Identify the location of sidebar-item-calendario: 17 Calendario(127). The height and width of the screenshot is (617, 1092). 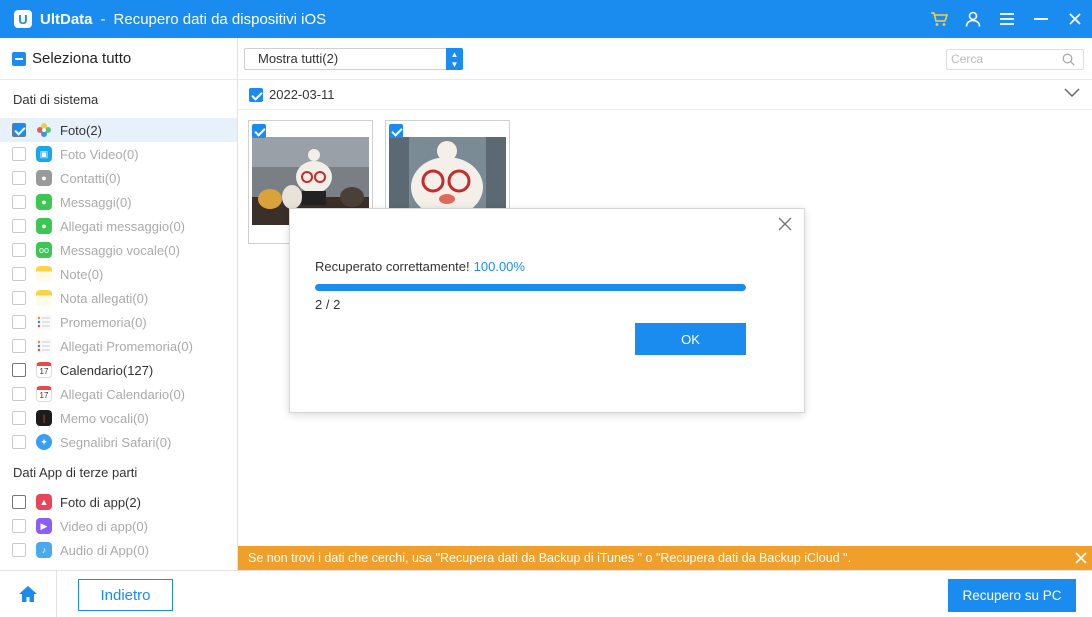
(118, 370).